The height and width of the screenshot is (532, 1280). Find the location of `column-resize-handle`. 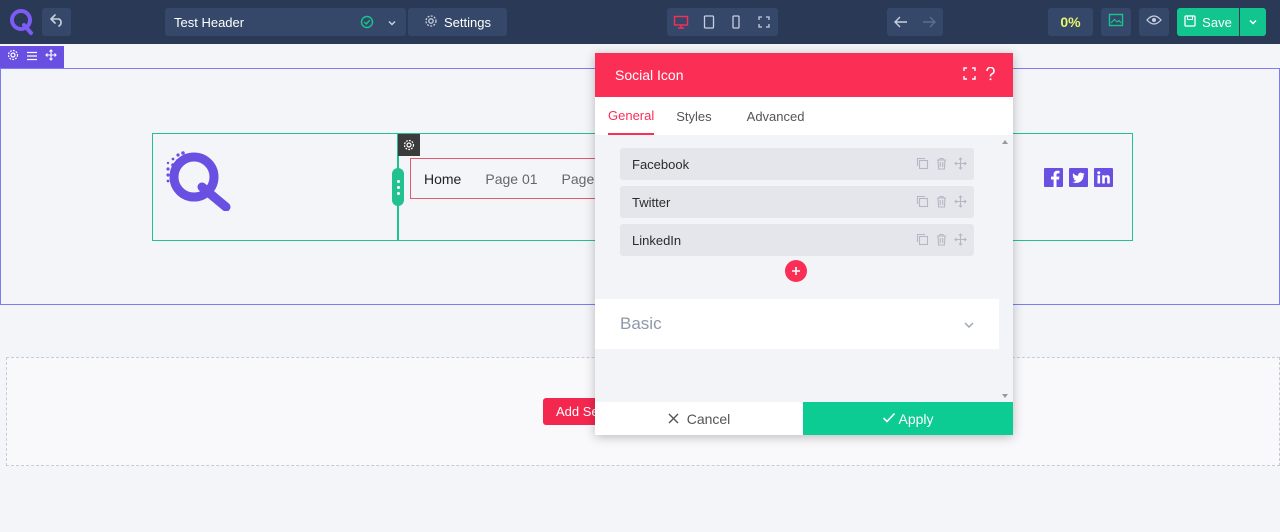

column-resize-handle is located at coordinates (398, 187).